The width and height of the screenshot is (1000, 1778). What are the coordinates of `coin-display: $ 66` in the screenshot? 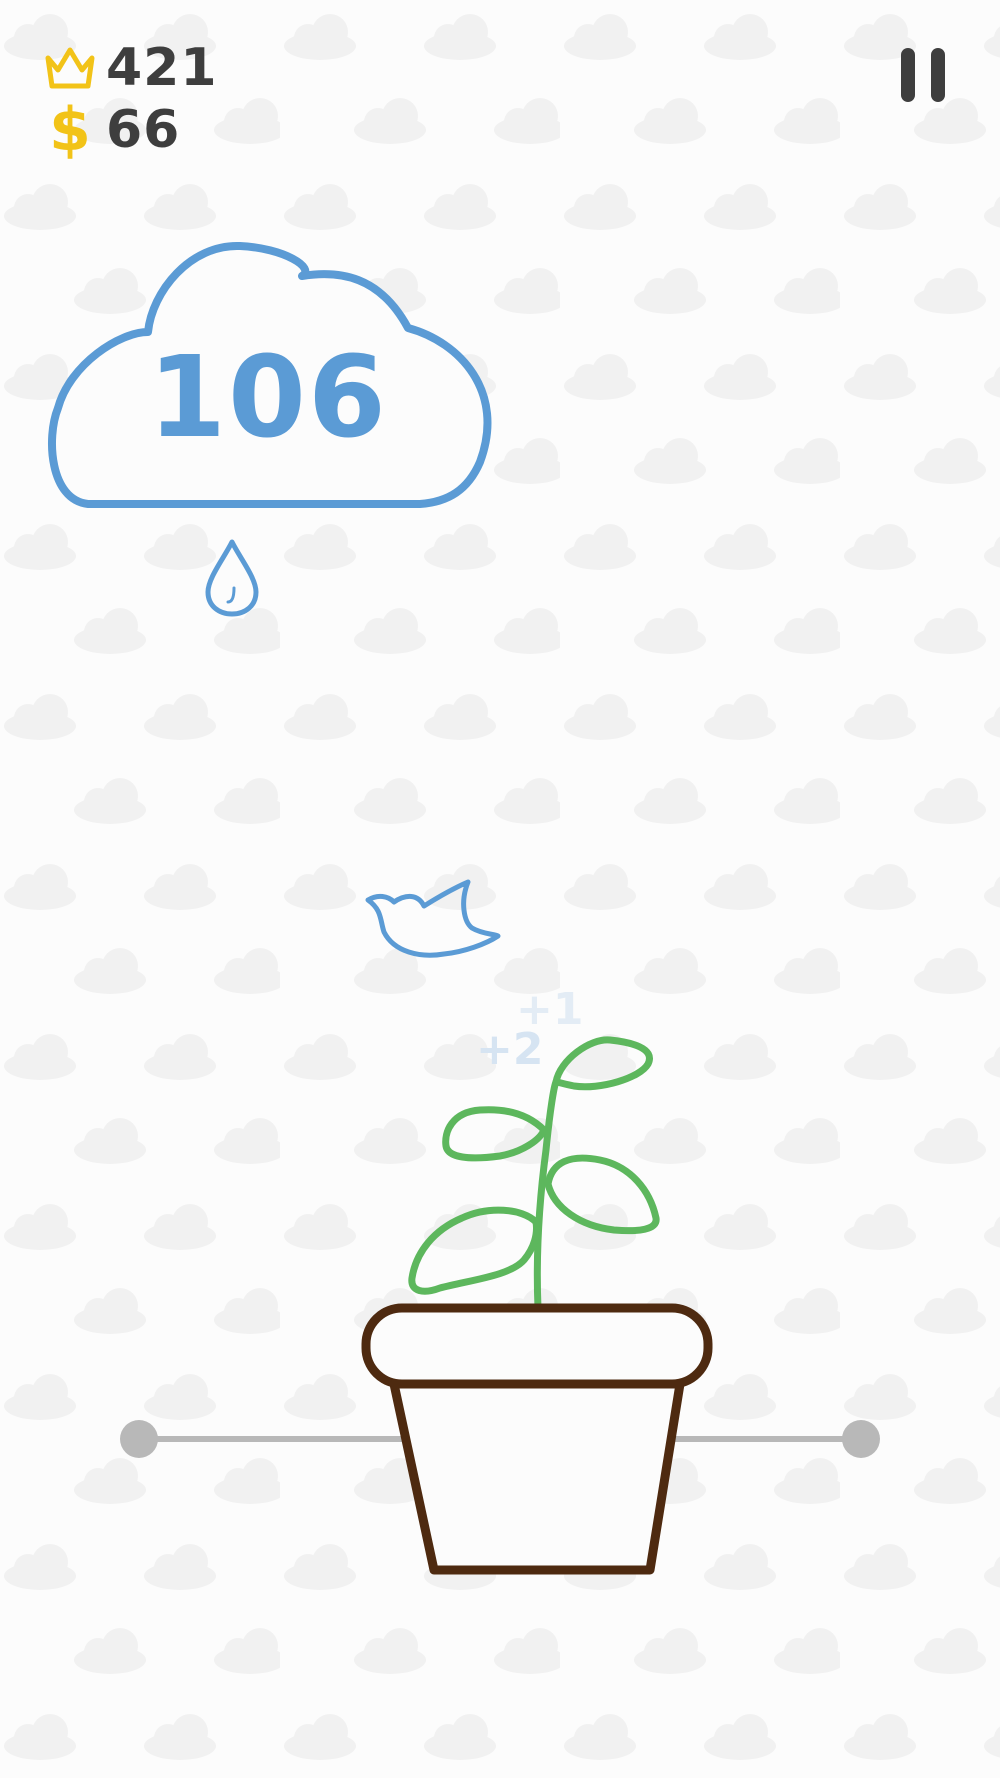 It's located at (110, 130).